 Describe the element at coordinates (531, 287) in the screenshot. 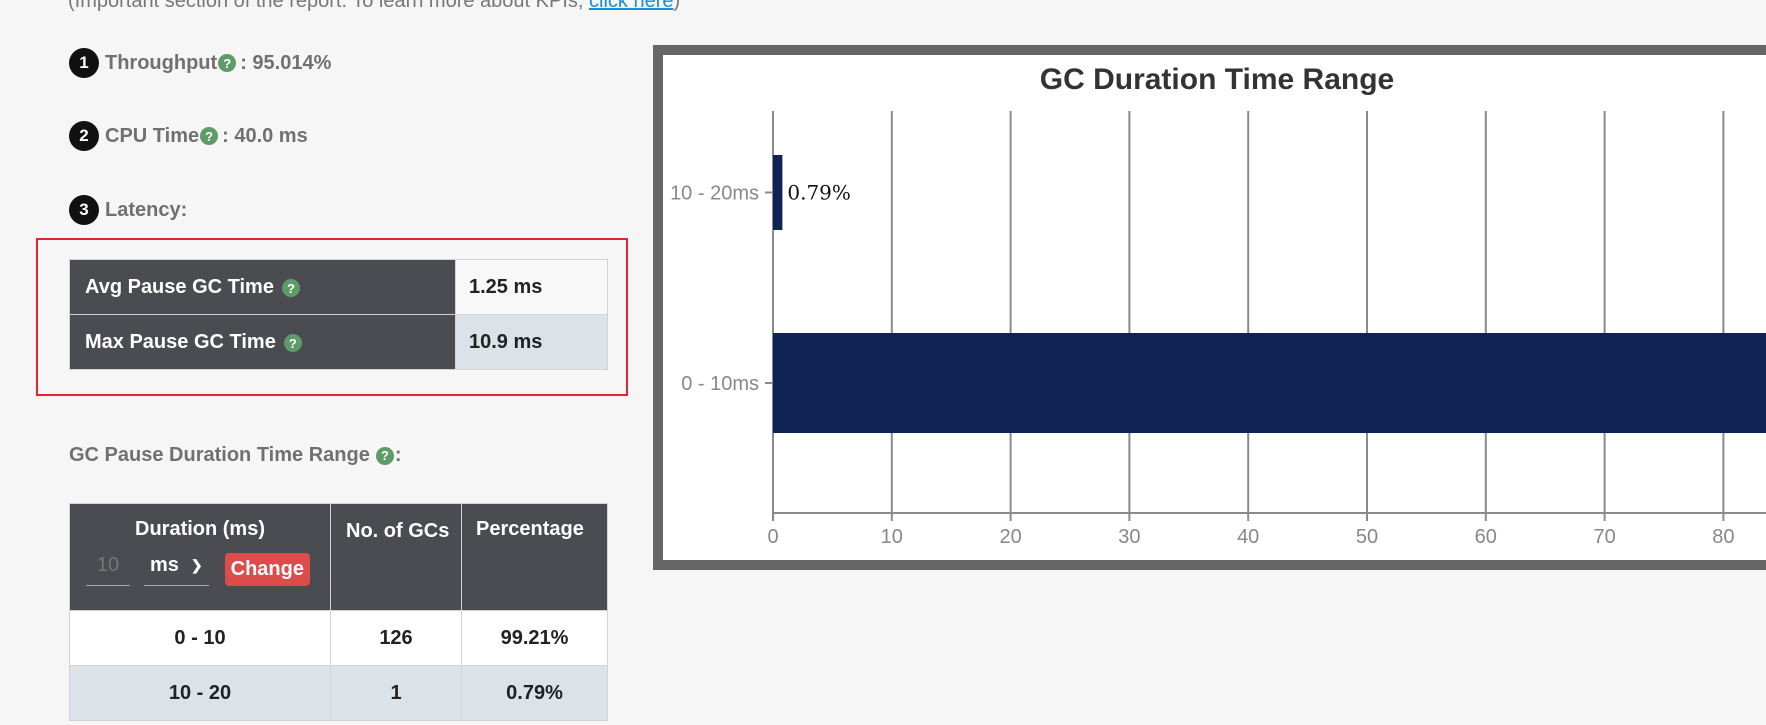

I see `avg-pause-value: 1.25 ms` at that location.